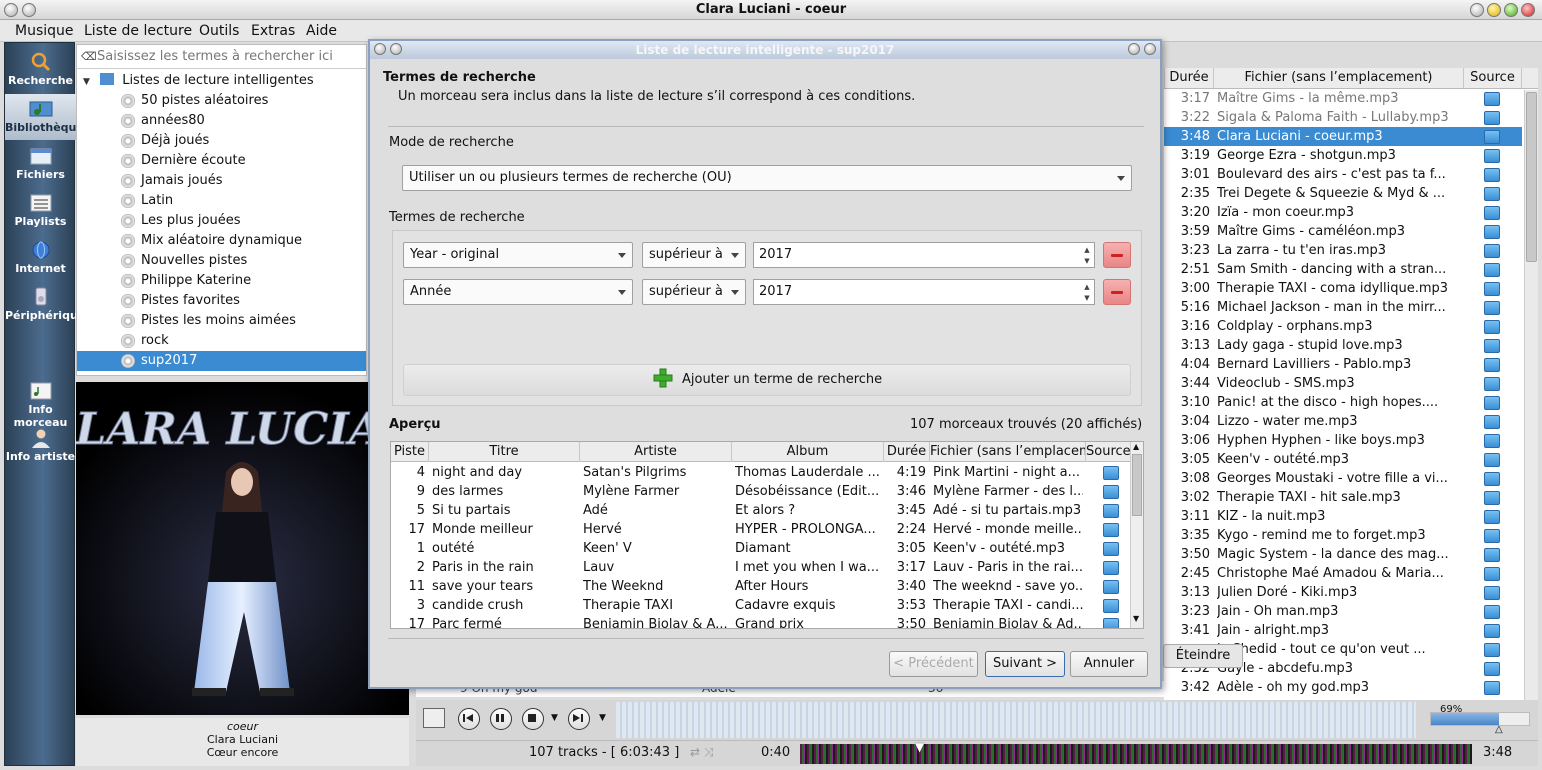 The height and width of the screenshot is (770, 1542). Describe the element at coordinates (233, 241) in the screenshot. I see `smart-playlist-item: Mix aléatoire dynamique` at that location.